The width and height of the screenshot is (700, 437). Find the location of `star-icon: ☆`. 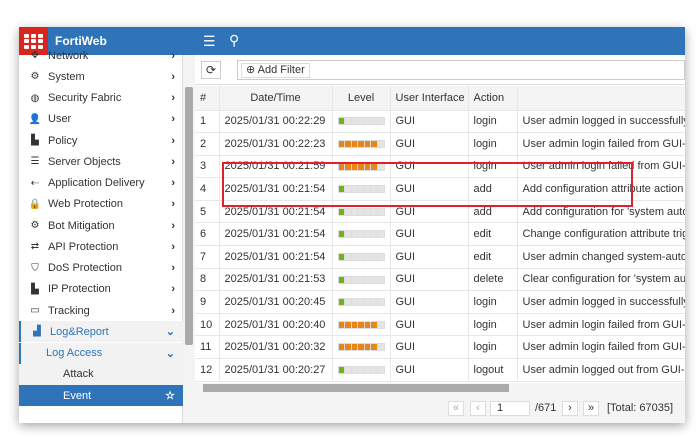

star-icon: ☆ is located at coordinates (170, 395).